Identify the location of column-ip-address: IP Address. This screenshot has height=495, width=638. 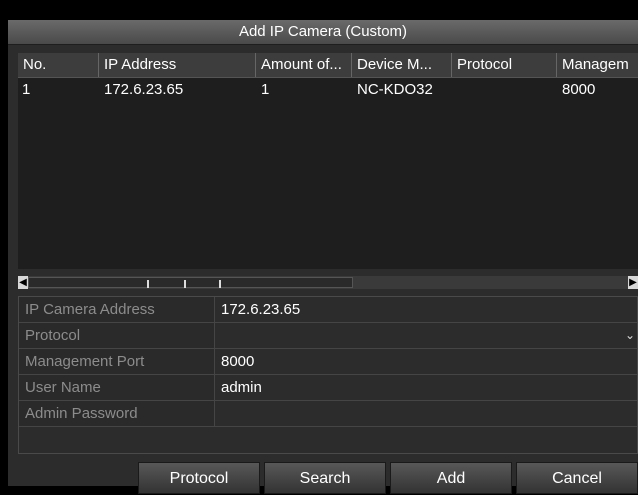
(176, 65).